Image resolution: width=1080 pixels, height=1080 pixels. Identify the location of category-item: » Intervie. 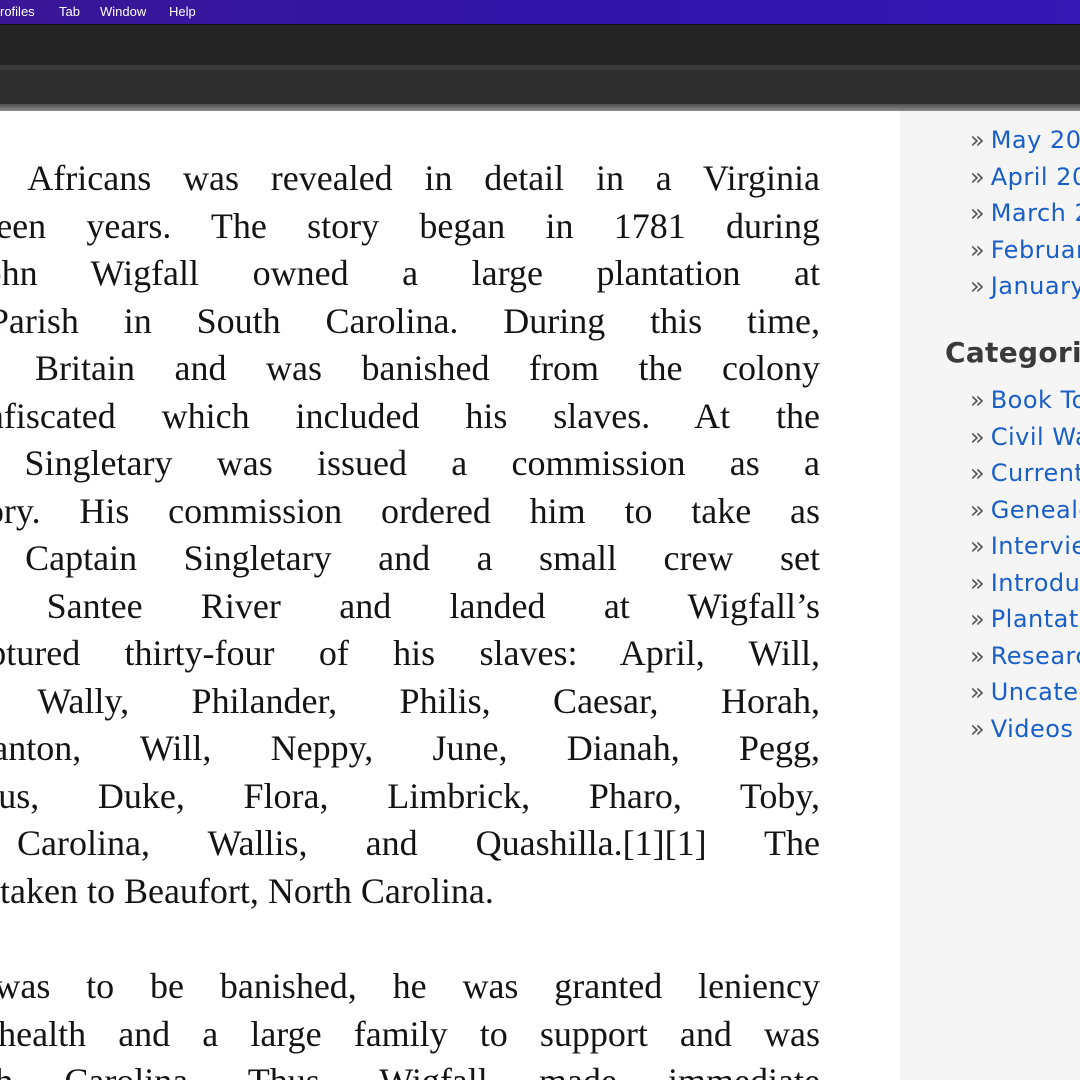
(1025, 546).